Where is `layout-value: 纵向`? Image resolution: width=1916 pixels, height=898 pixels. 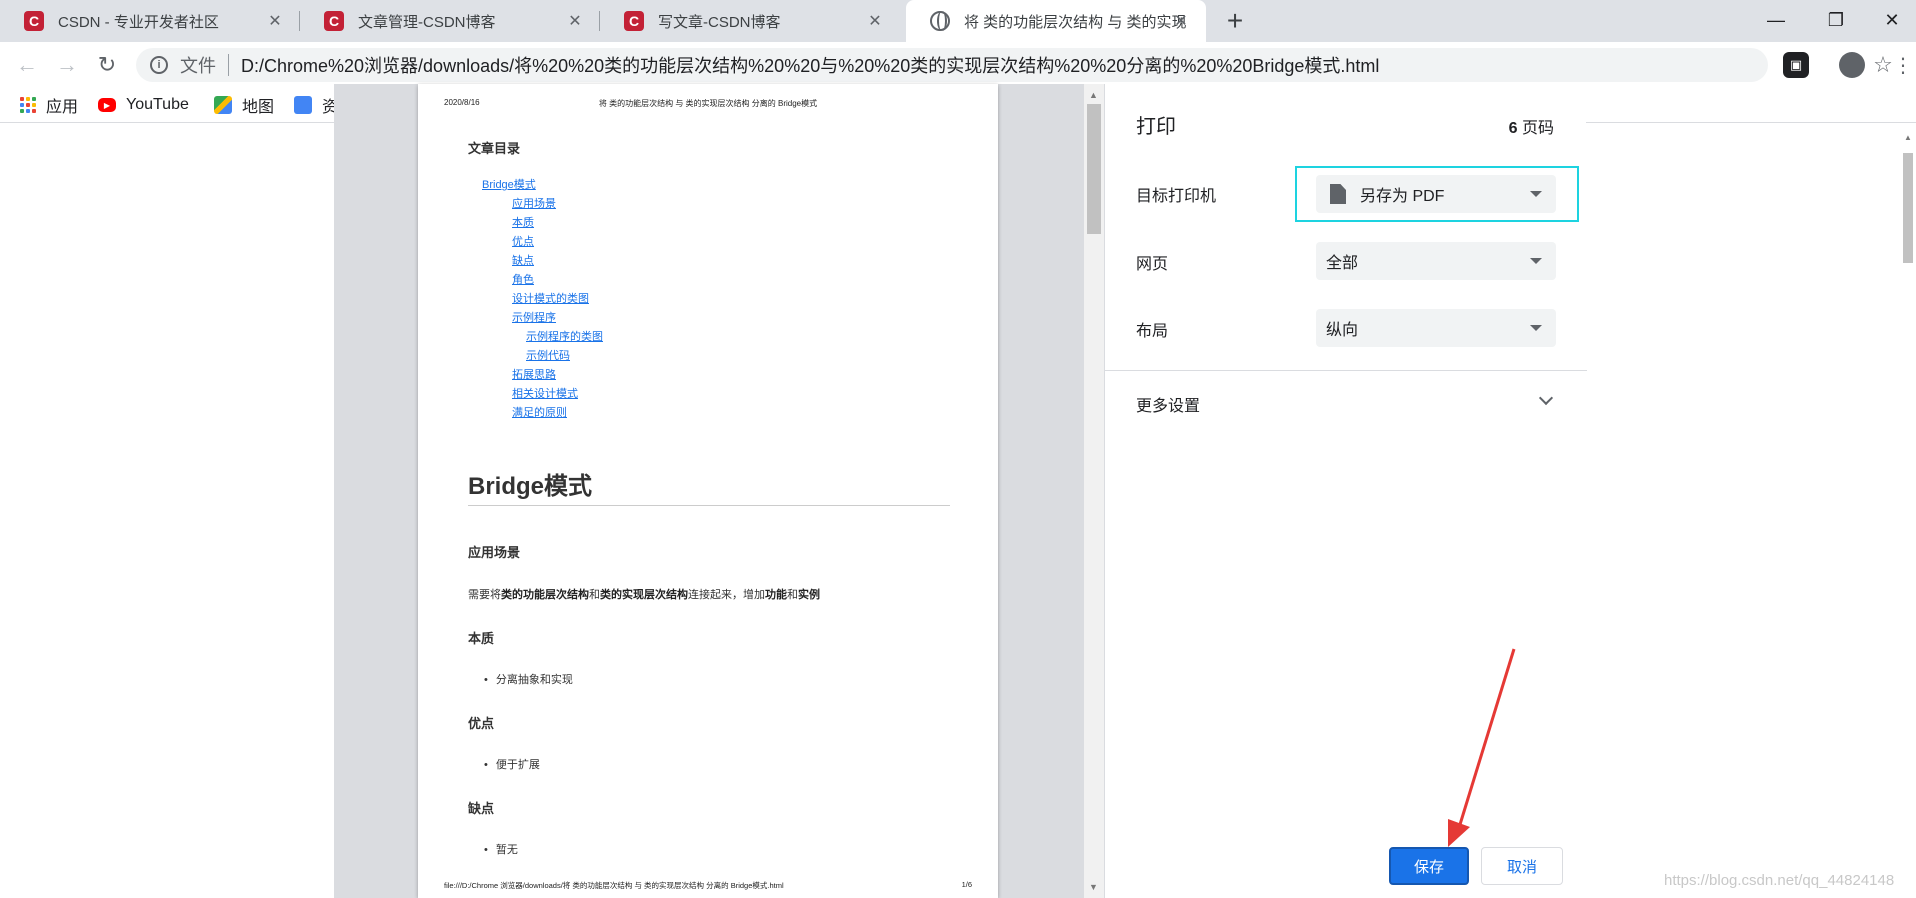 layout-value: 纵向 is located at coordinates (1342, 330).